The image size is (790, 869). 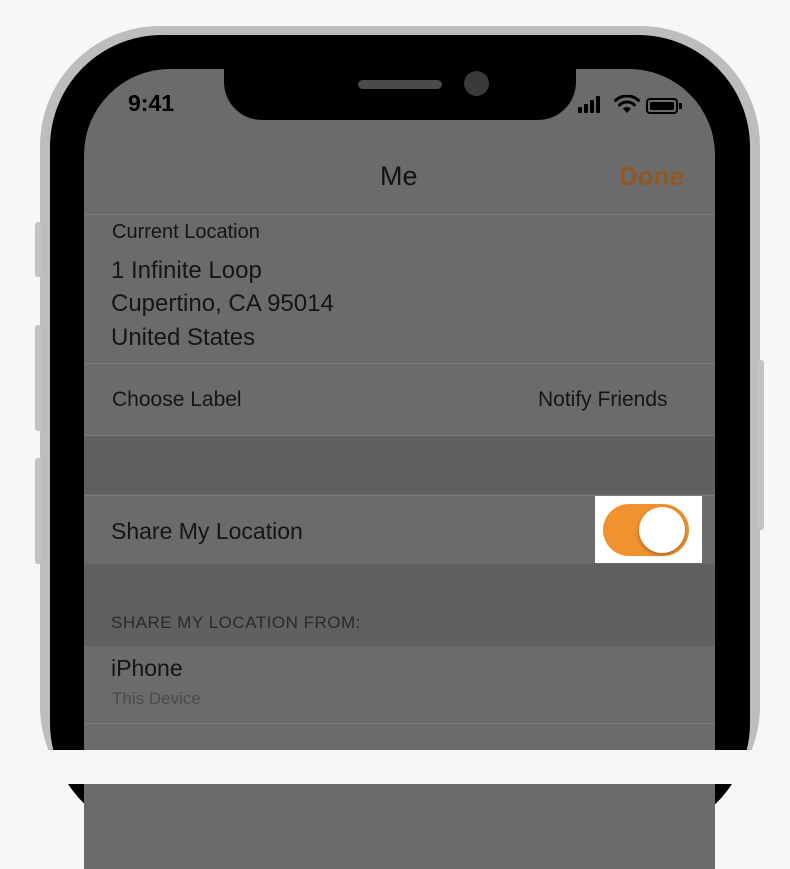 I want to click on speaker, so click(x=400, y=84).